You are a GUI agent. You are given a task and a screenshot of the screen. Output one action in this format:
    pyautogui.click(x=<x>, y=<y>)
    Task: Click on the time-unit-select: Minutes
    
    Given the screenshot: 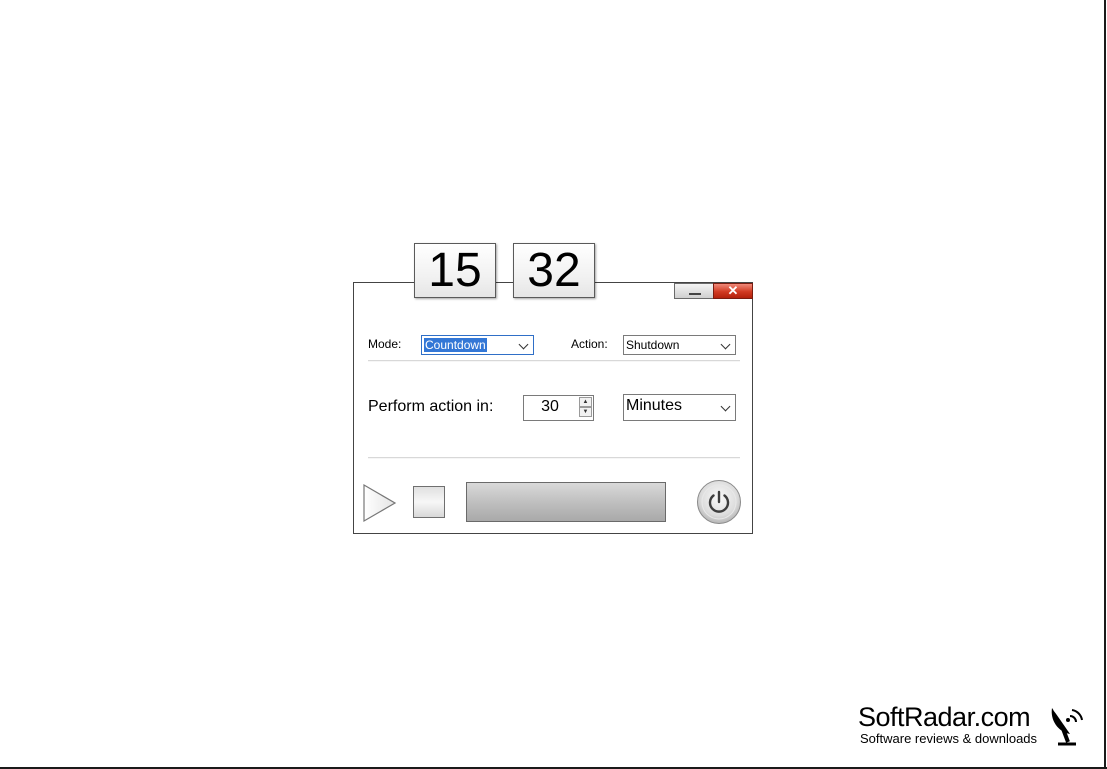 What is the action you would take?
    pyautogui.click(x=679, y=407)
    